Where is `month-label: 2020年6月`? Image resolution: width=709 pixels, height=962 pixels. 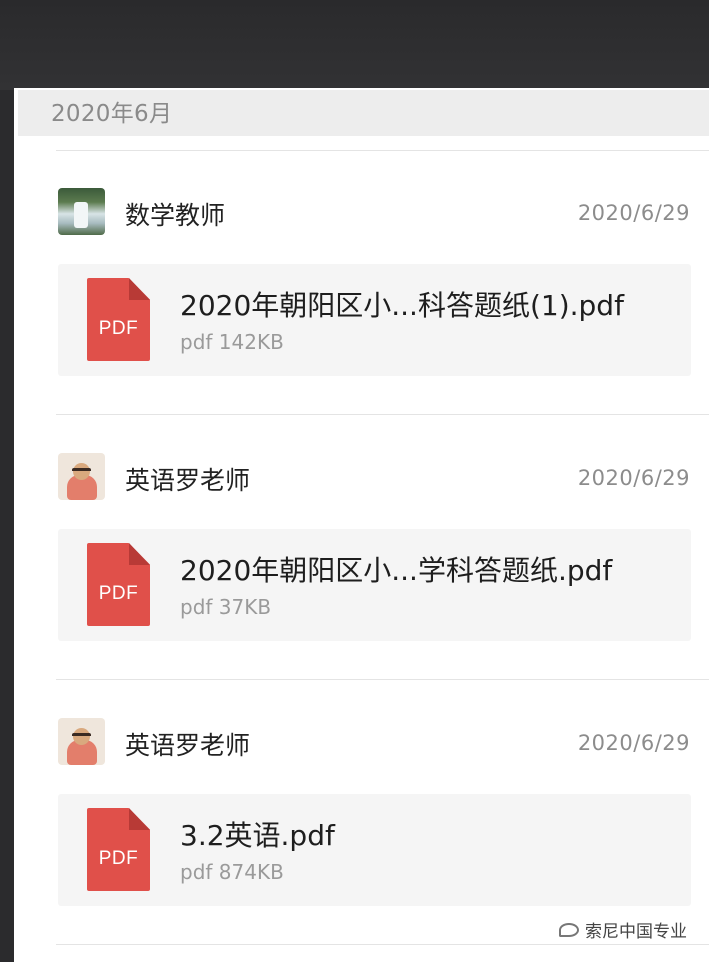
month-label: 2020年6月 is located at coordinates (112, 114).